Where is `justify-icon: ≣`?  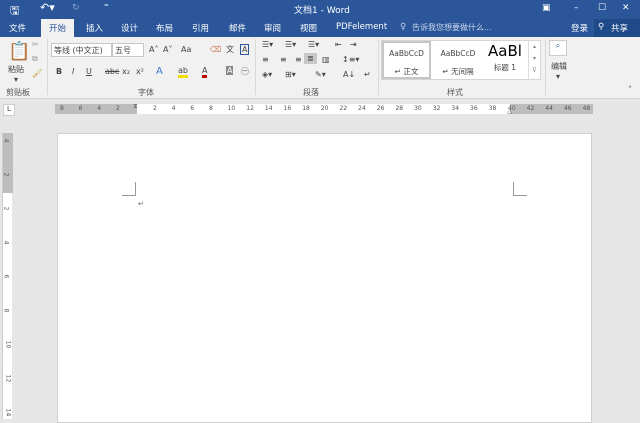 justify-icon: ≣ is located at coordinates (310, 58).